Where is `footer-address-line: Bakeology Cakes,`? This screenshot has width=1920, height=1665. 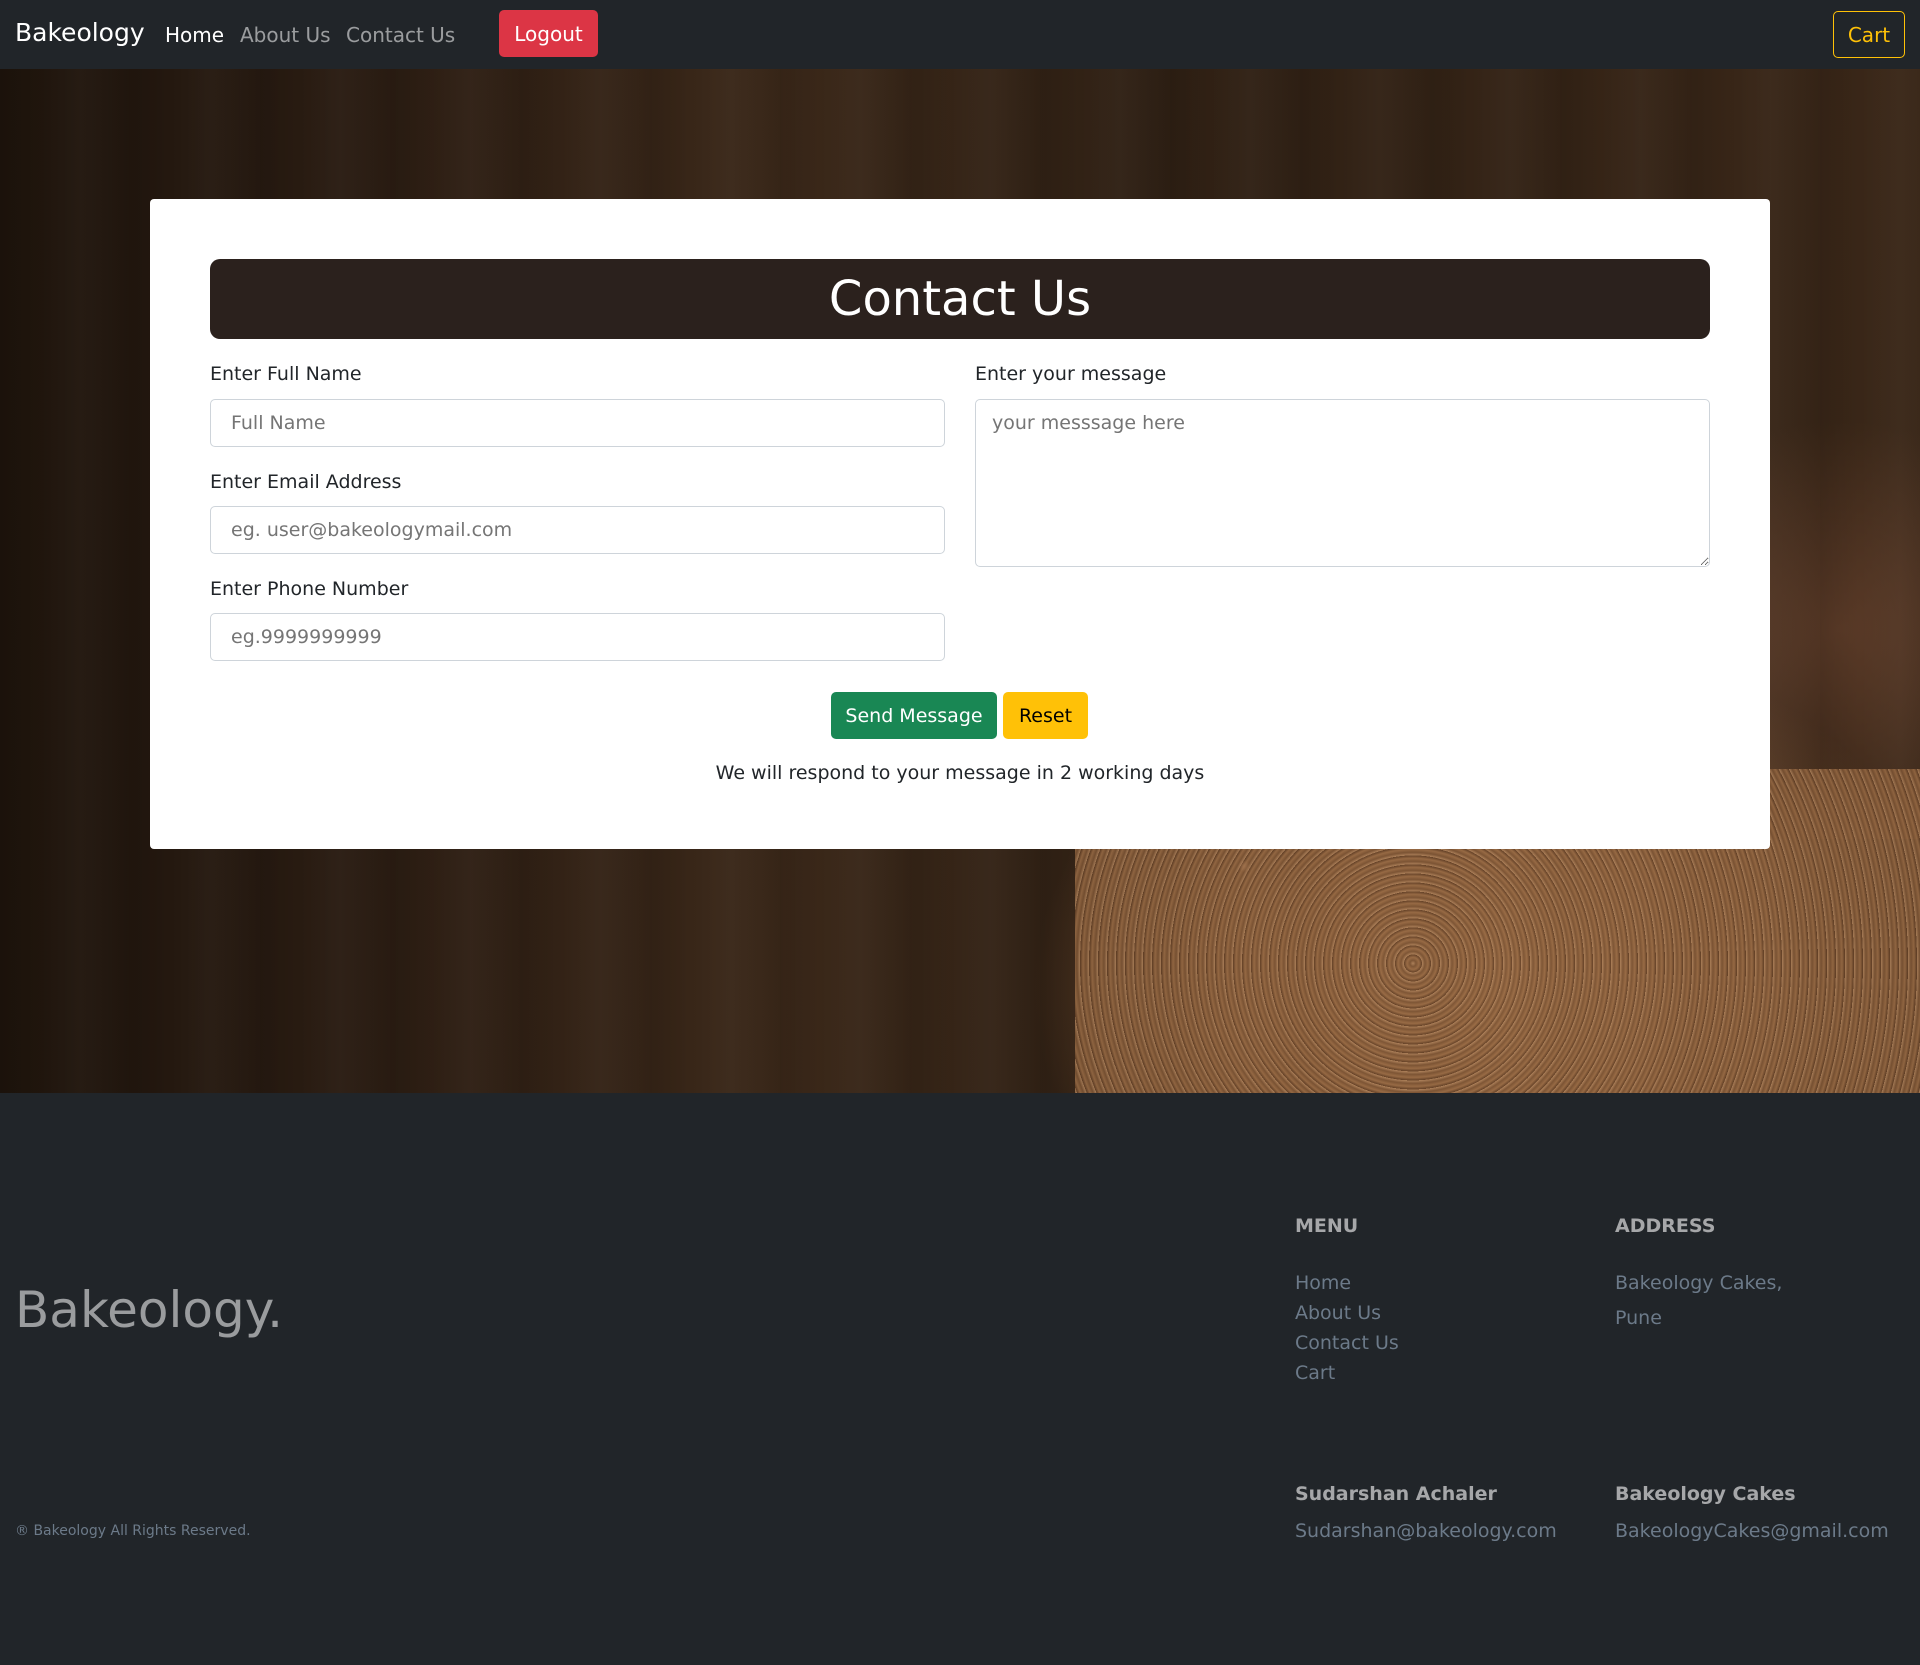 footer-address-line: Bakeology Cakes, is located at coordinates (1699, 1283).